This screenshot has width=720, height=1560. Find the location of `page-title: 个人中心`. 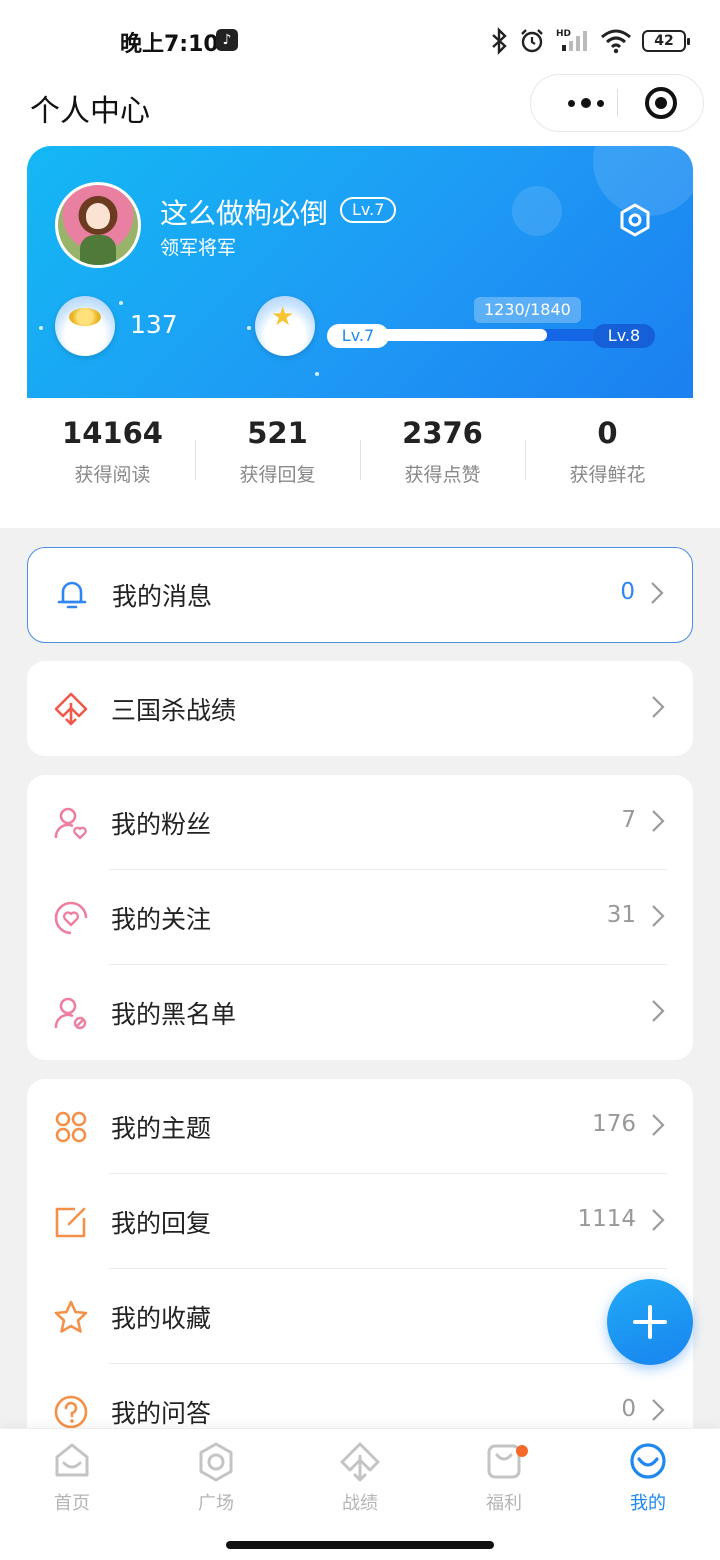

page-title: 个人中心 is located at coordinates (90, 111).